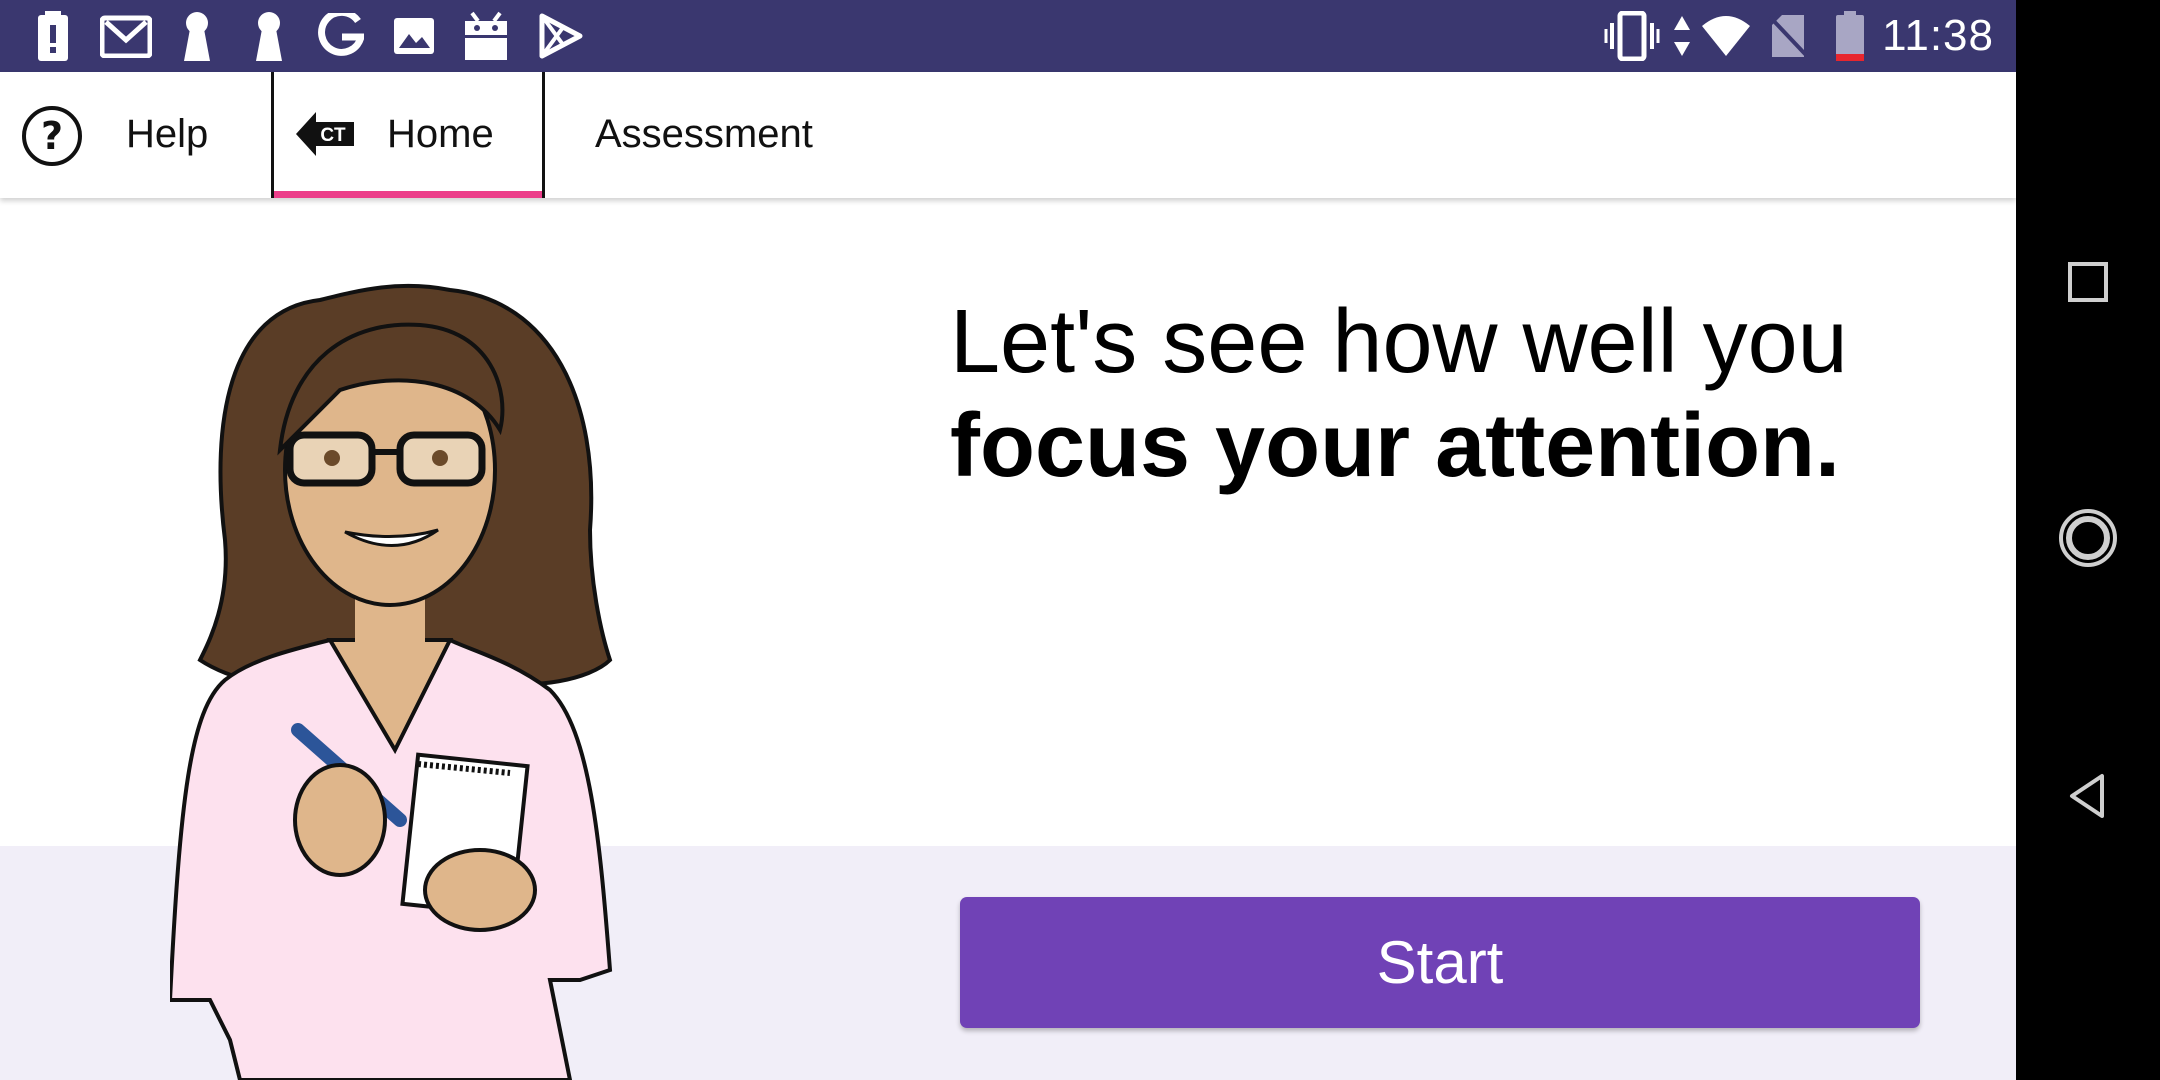  I want to click on tab-assessment-label: Assessment, so click(704, 134).